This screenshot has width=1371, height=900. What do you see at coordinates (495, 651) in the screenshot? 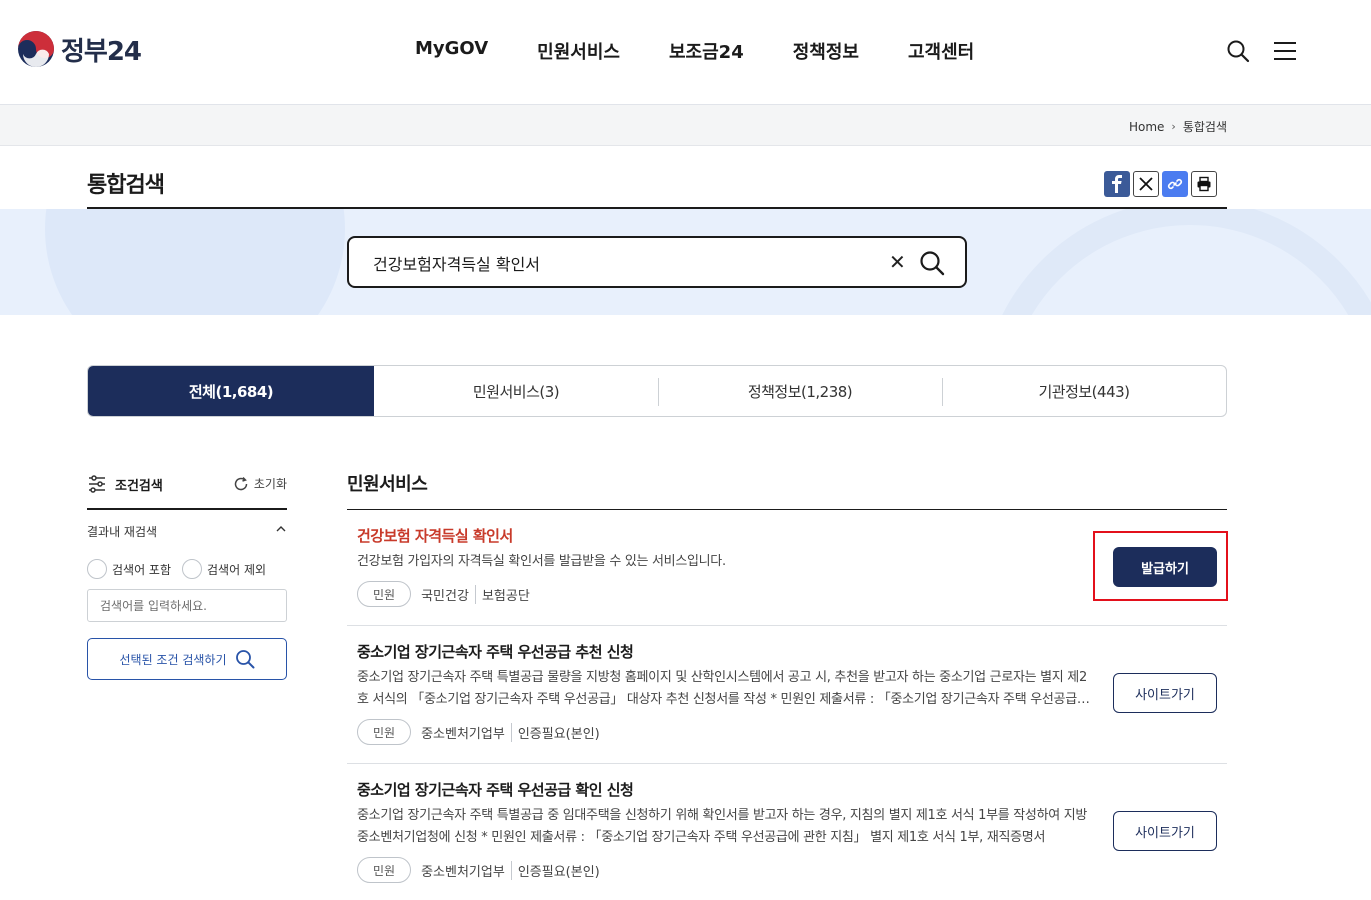
I see `result-title: 중소기업 장기근속자 주택 우선공급 추천 신청` at bounding box center [495, 651].